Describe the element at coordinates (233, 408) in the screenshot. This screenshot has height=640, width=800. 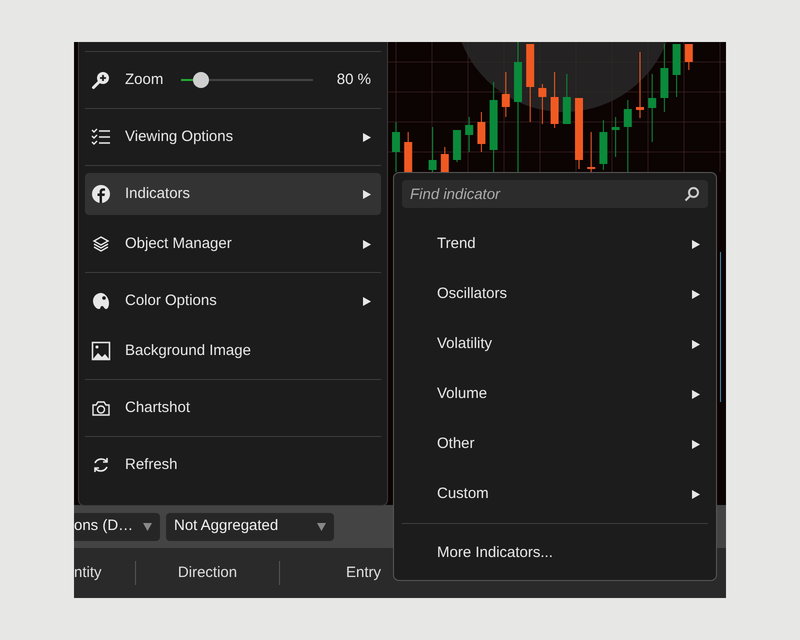
I see `menu-item: Chartshot` at that location.